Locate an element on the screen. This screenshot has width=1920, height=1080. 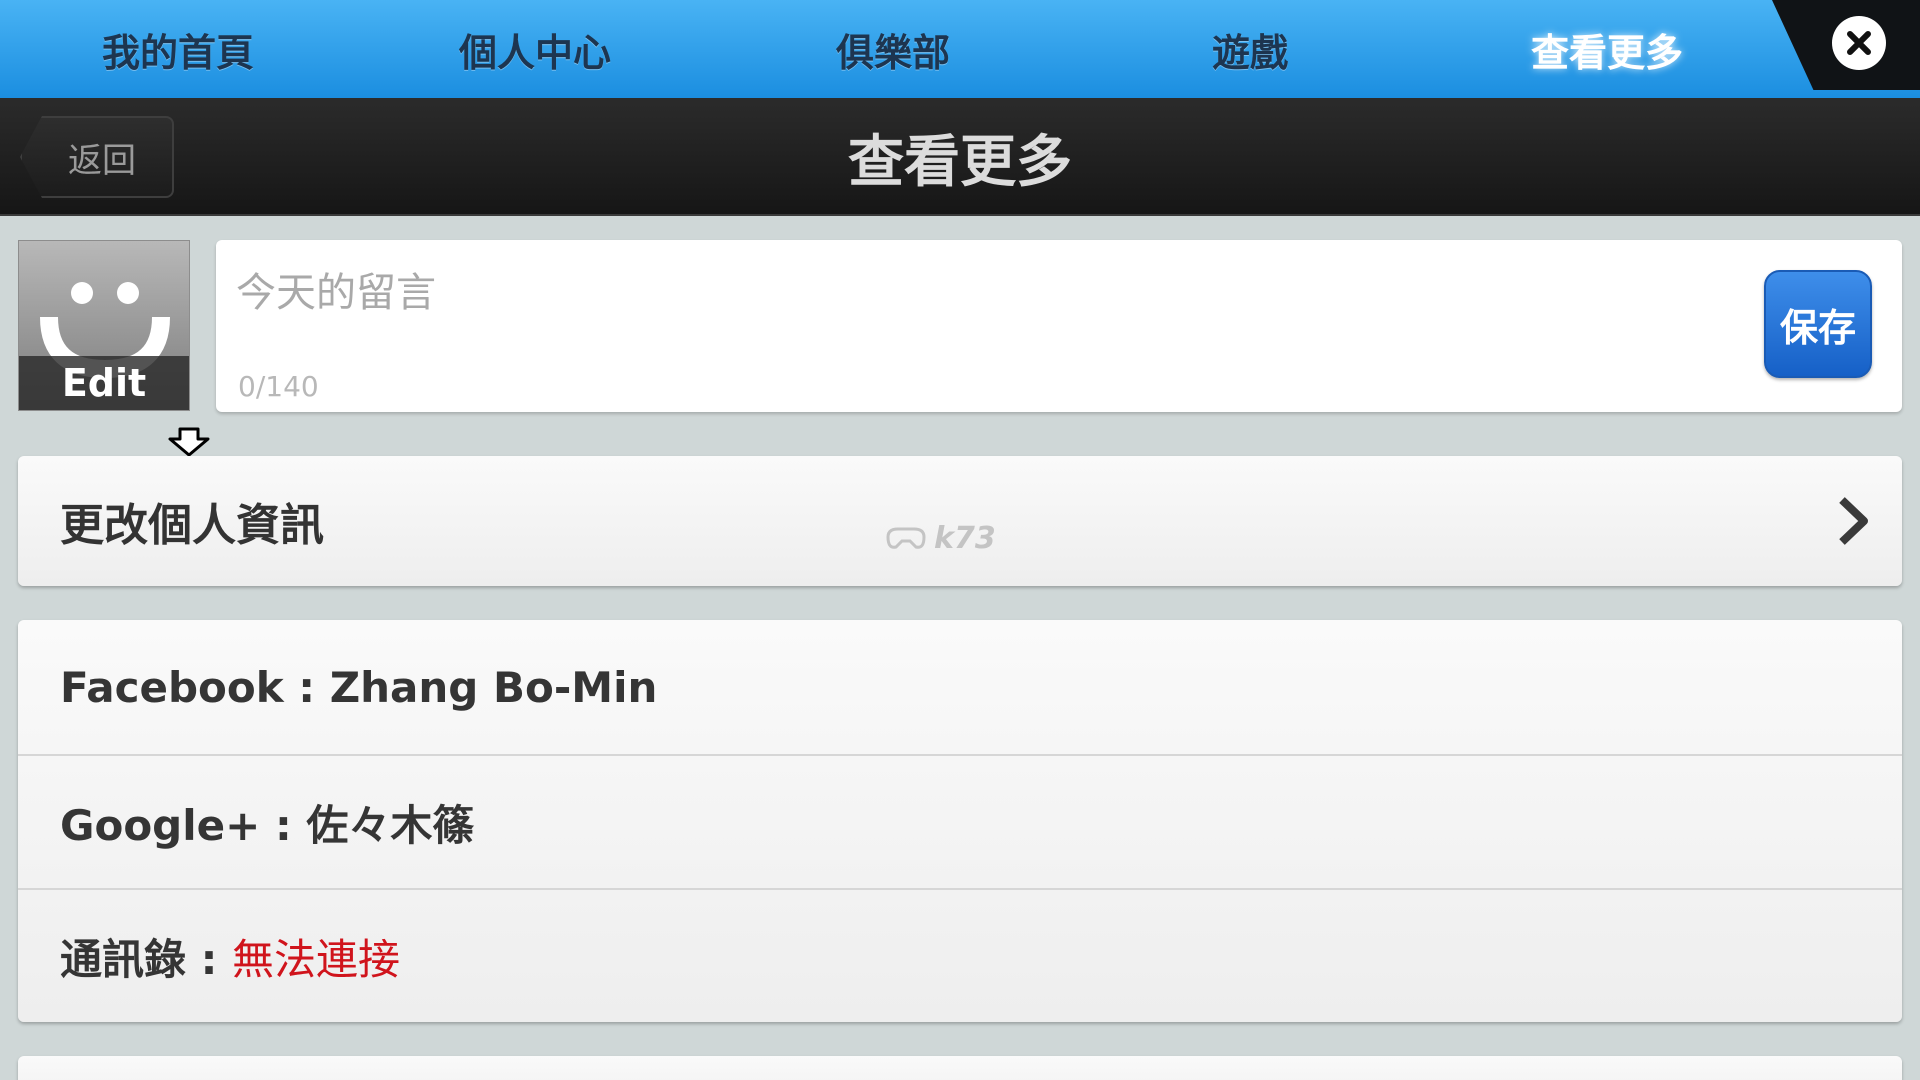
tab-club: 俱樂部 is located at coordinates (893, 49).